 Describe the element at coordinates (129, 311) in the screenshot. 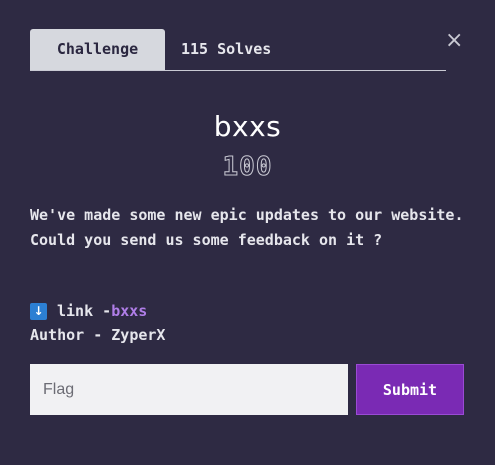

I see `challenge-link: bxxs` at that location.